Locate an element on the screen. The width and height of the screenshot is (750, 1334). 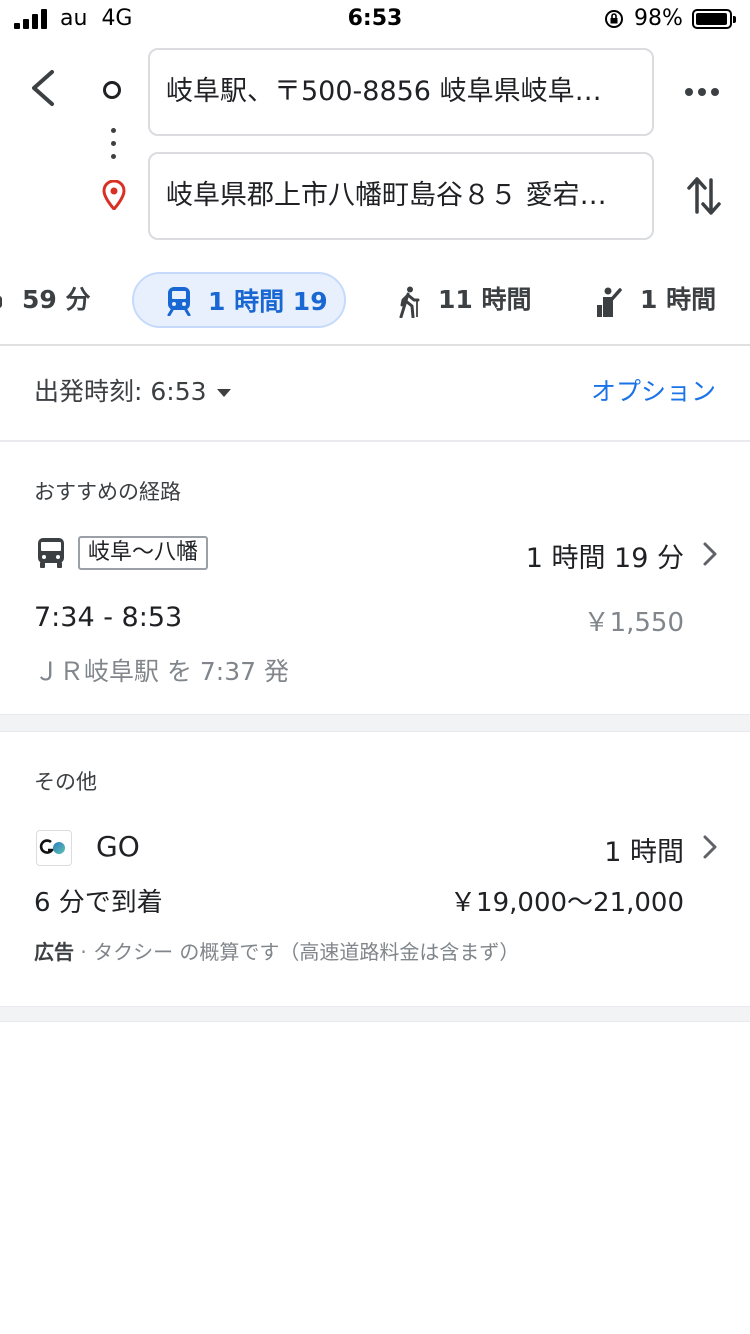
ad-disclaimer: 広告 · タクシー の概算です（高速道路料金は含まず） is located at coordinates (276, 950).